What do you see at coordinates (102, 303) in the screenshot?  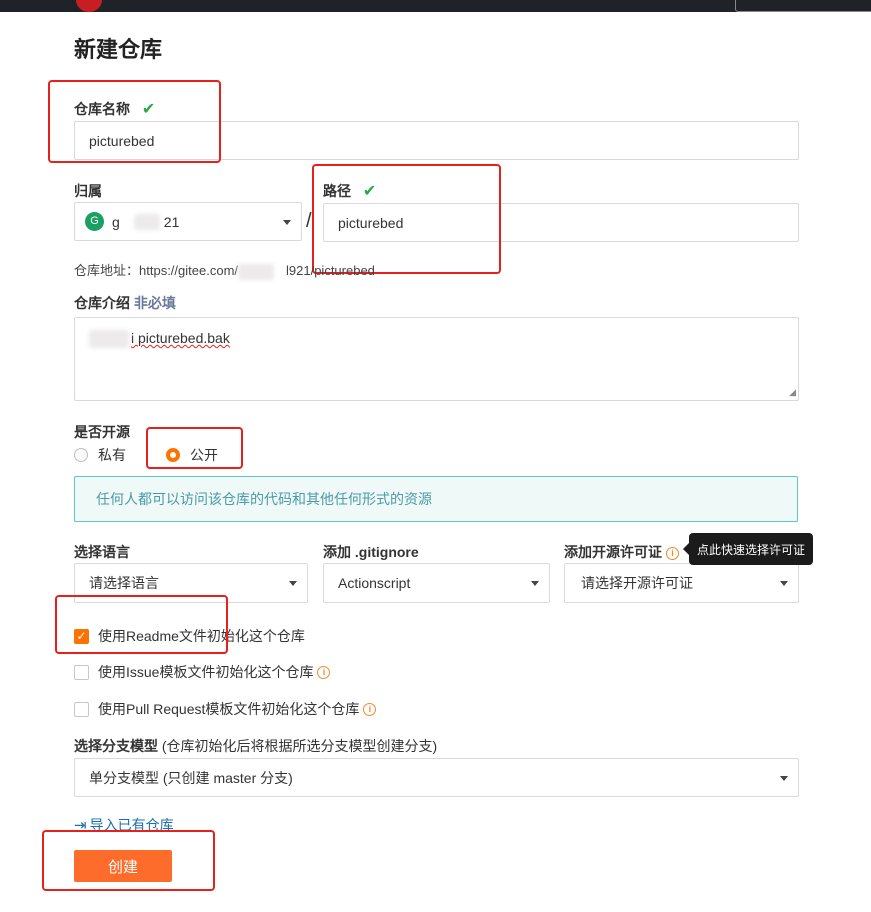 I see `description-label-text: 仓库介绍` at bounding box center [102, 303].